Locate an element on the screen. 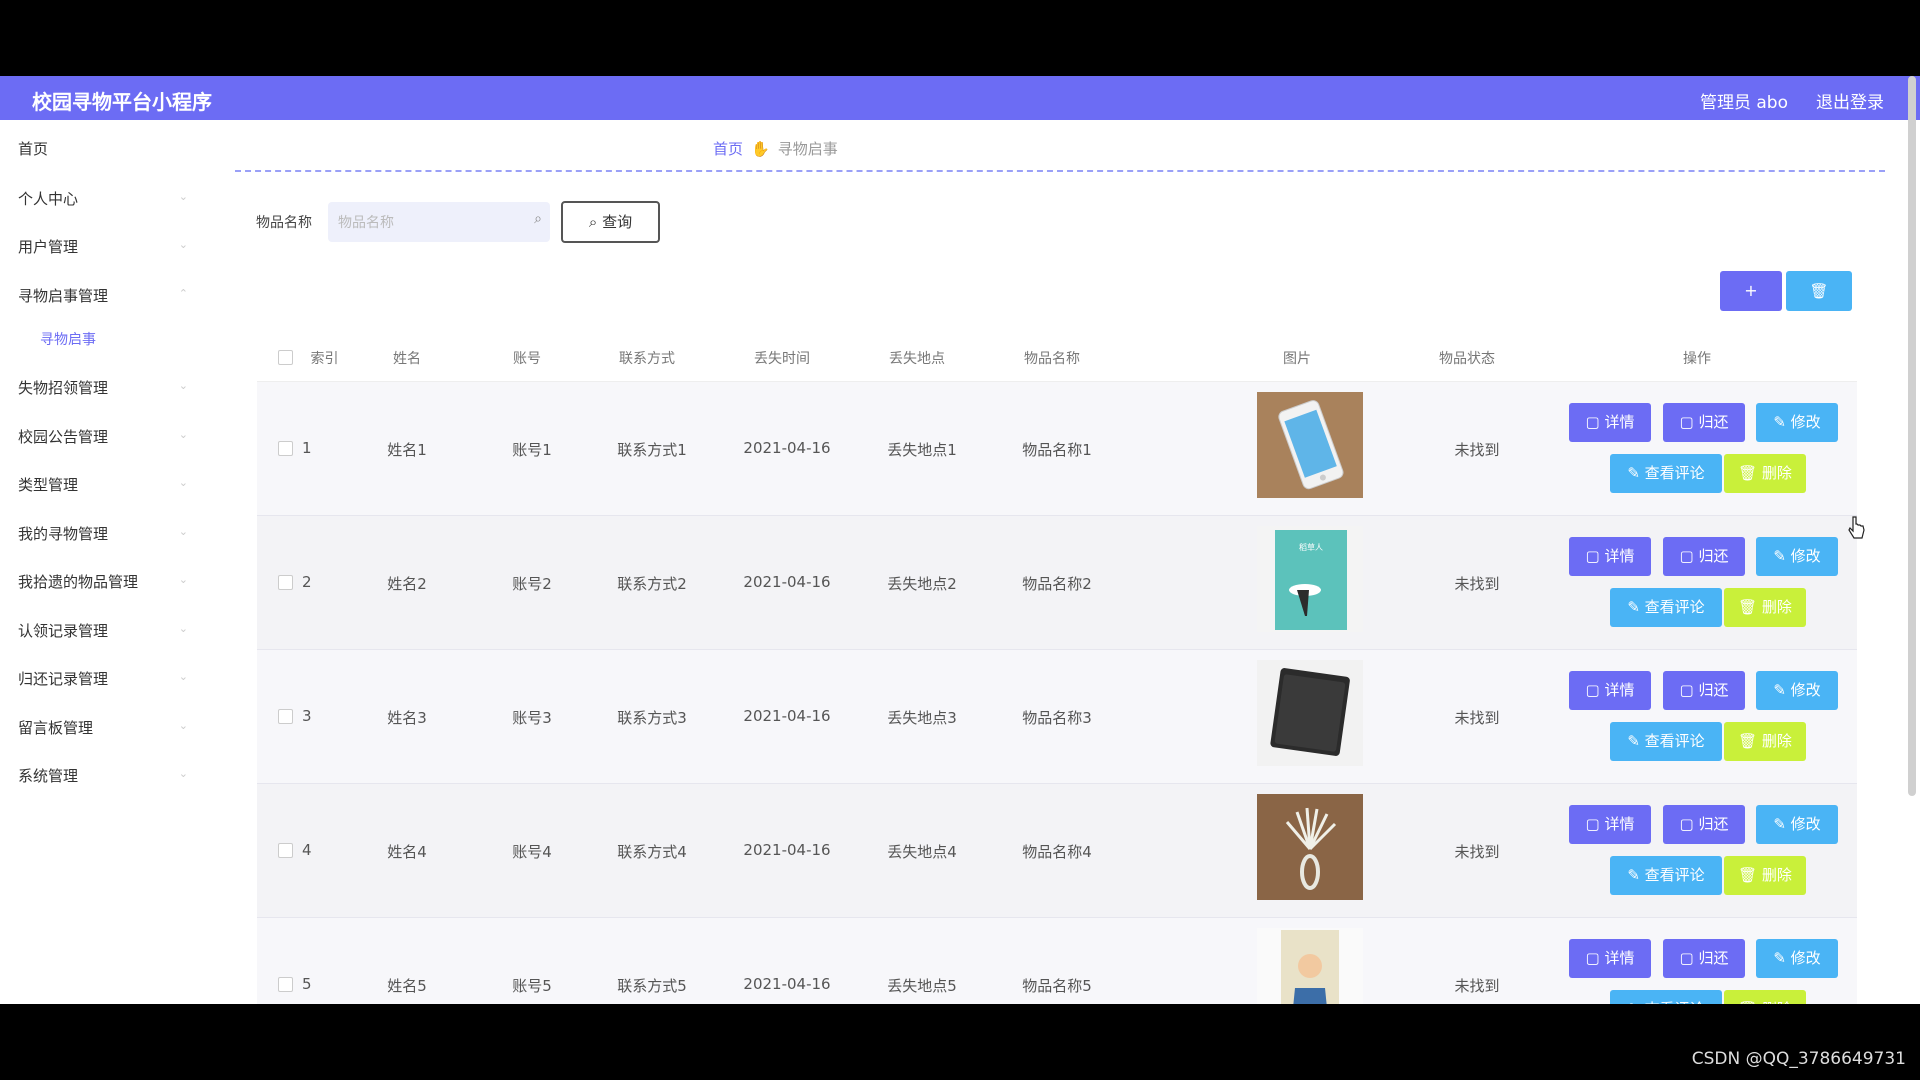  sidebar-item-users: 用户管理 ⌄ is located at coordinates (103, 247).